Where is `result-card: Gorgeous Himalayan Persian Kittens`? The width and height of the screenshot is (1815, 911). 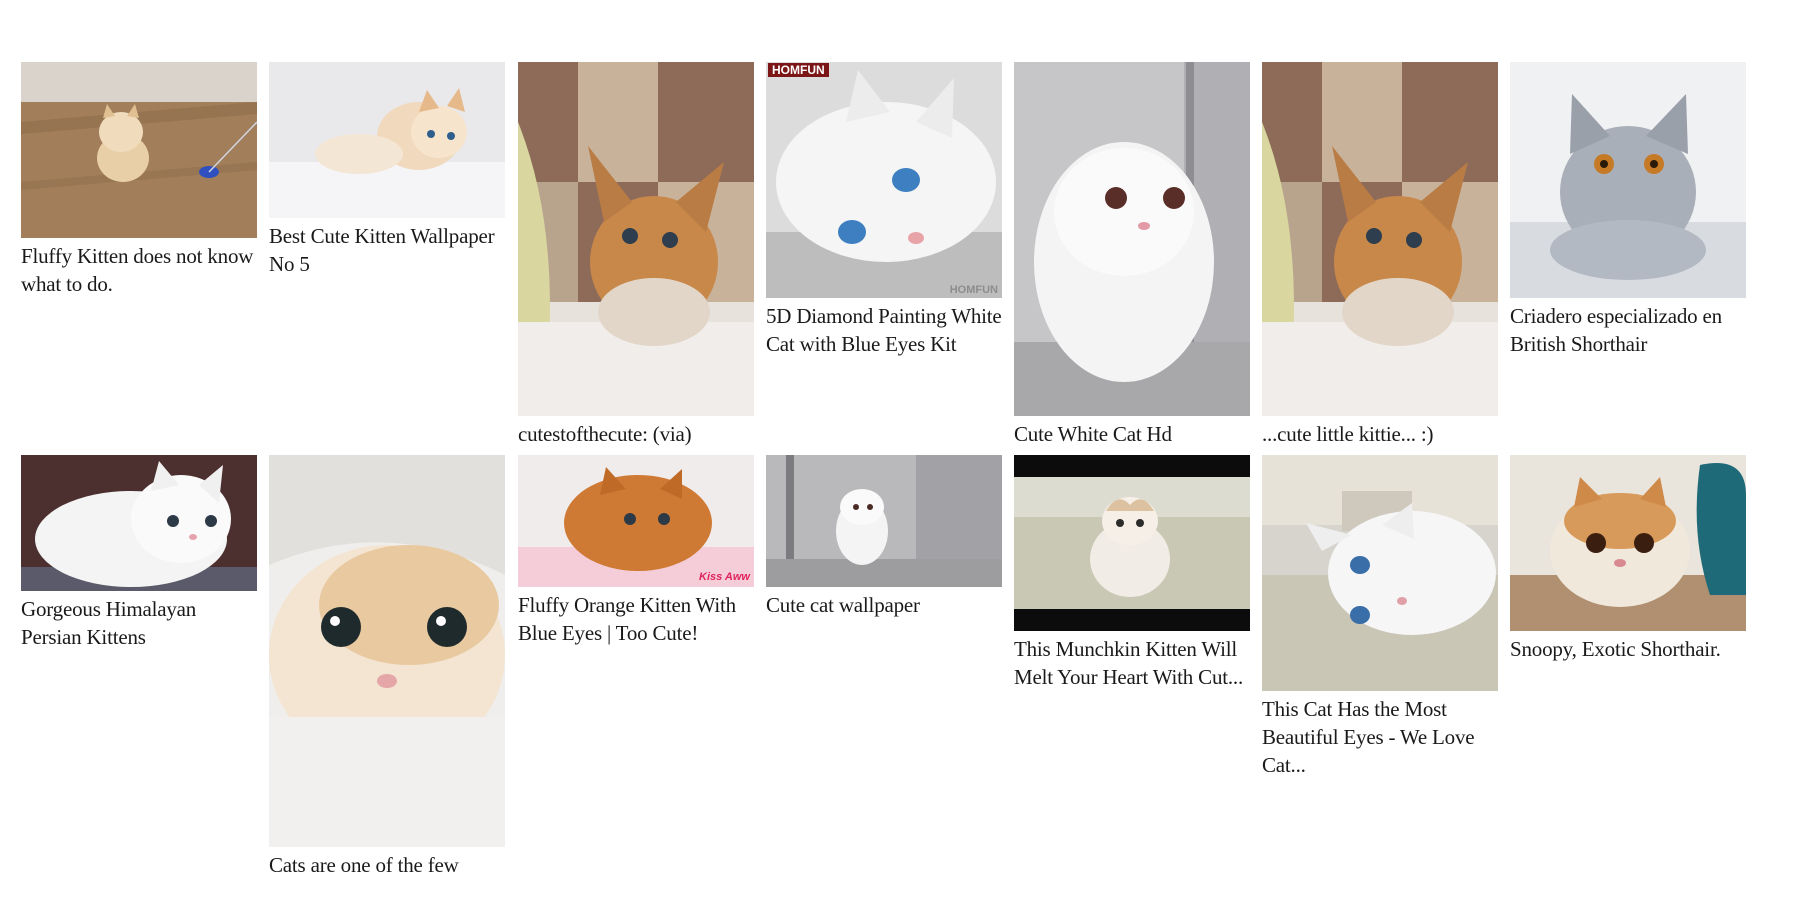 result-card: Gorgeous Himalayan Persian Kittens is located at coordinates (139, 553).